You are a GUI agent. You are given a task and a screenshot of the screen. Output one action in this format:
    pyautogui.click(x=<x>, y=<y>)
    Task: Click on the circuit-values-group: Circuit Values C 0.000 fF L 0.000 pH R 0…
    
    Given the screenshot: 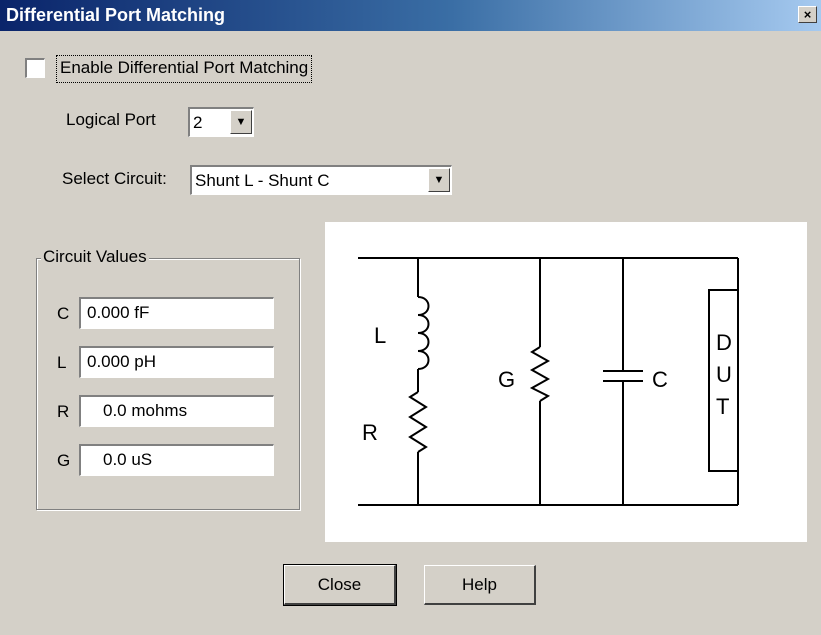 What is the action you would take?
    pyautogui.click(x=168, y=378)
    